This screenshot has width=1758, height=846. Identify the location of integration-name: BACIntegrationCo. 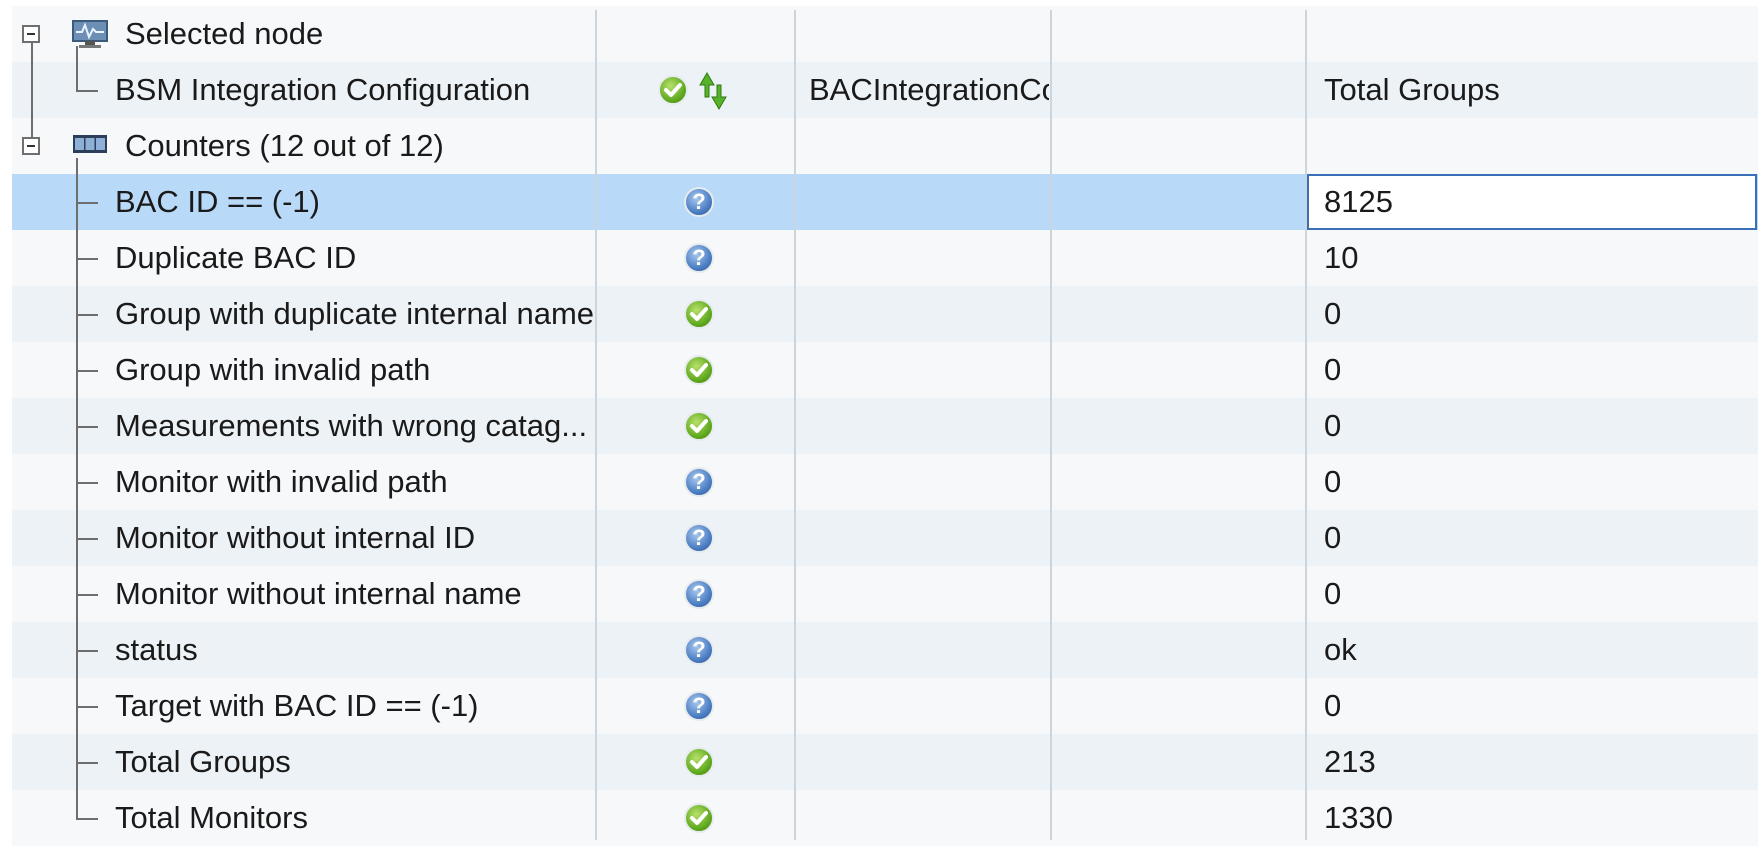
(929, 89).